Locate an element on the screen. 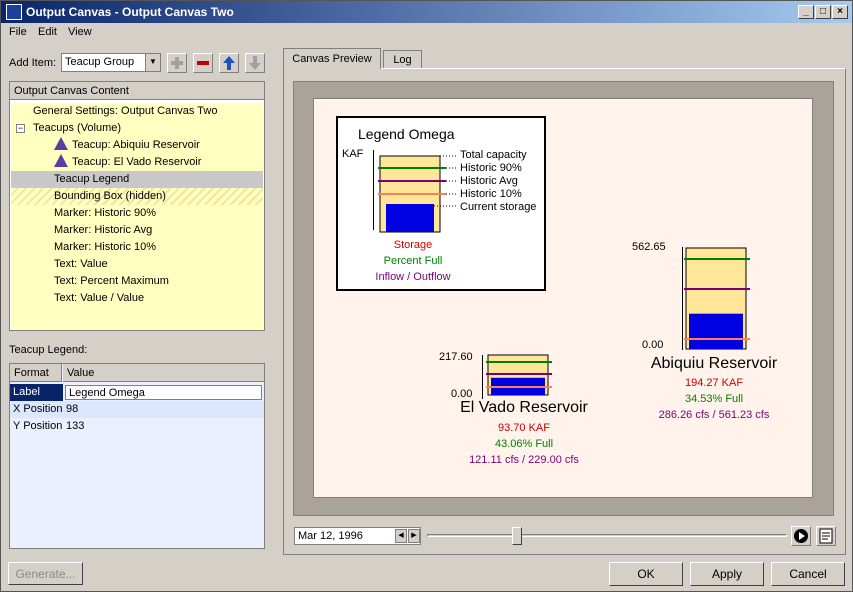 The height and width of the screenshot is (592, 853). window-title: Output Canvas - Output Canvas Two is located at coordinates (130, 12).